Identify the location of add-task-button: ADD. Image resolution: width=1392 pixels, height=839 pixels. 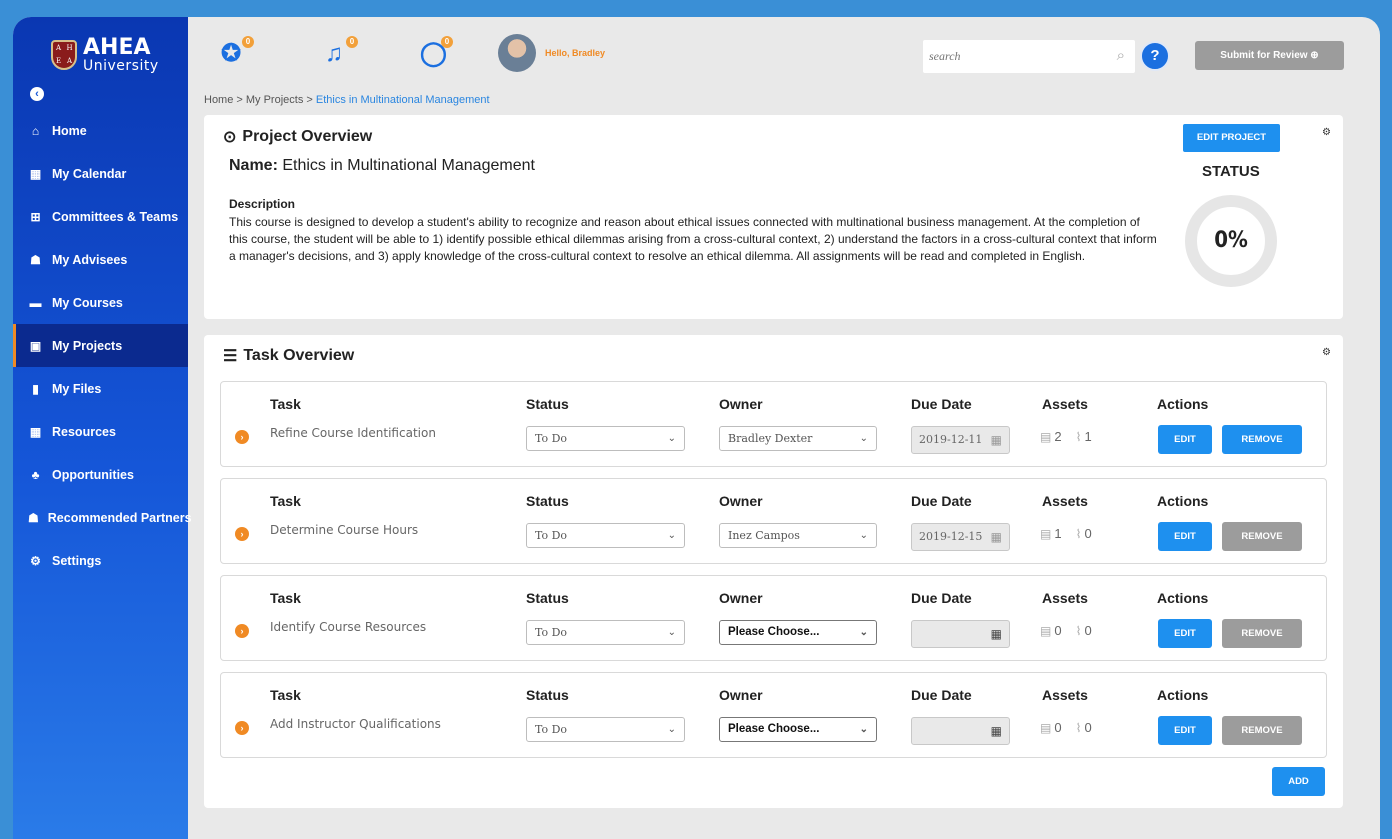
(1298, 781).